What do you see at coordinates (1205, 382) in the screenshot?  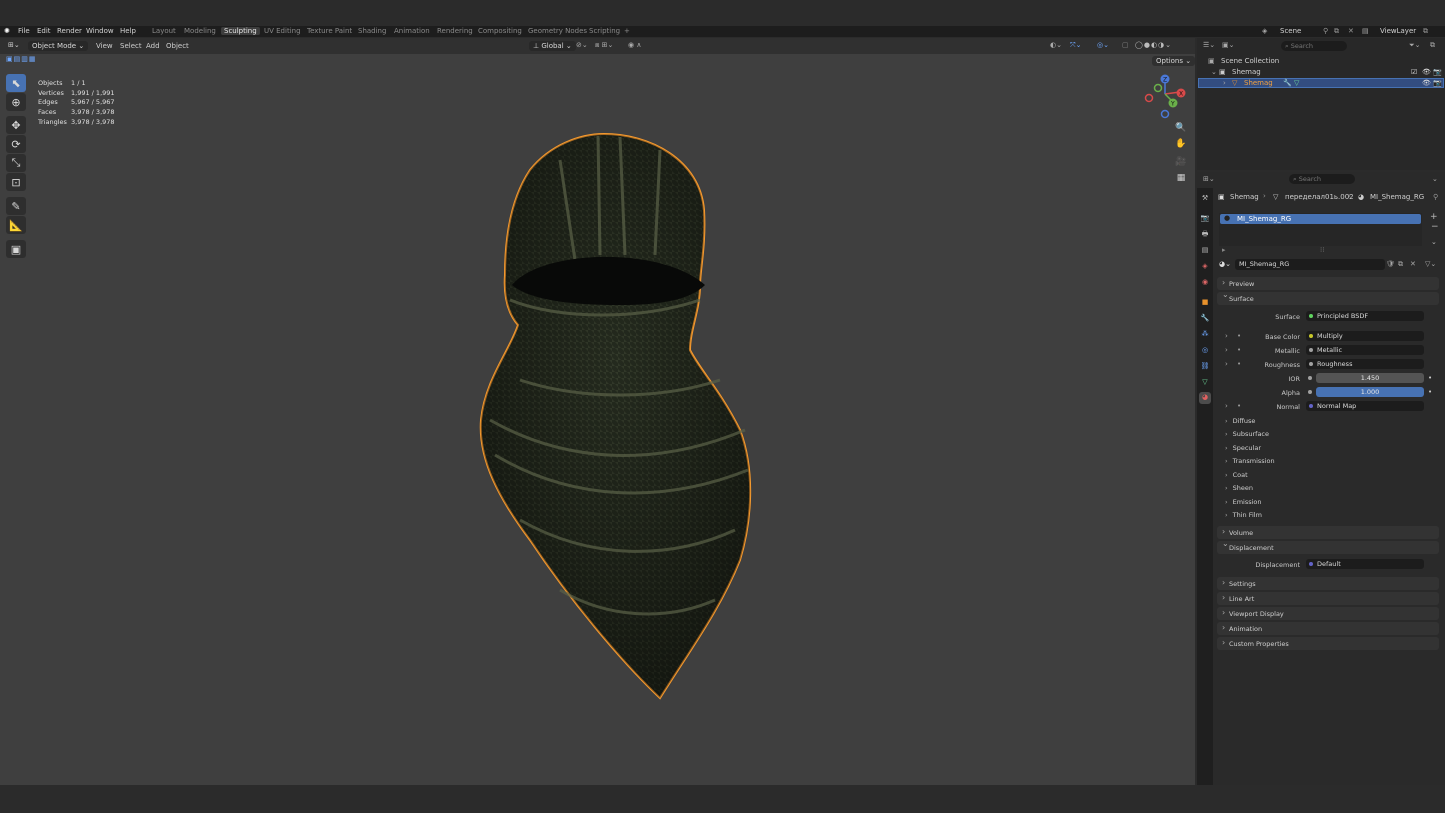 I see `data-tab-icon: ▽` at bounding box center [1205, 382].